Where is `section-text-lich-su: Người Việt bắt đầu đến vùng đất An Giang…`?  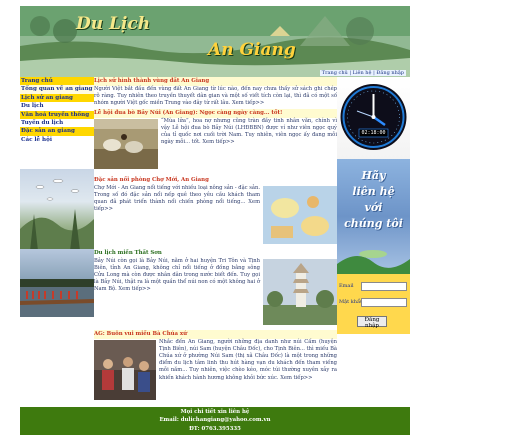
section-text-lich-su: Người Việt bắt đầu đến vùng đất An Giang… is located at coordinates (215, 96).